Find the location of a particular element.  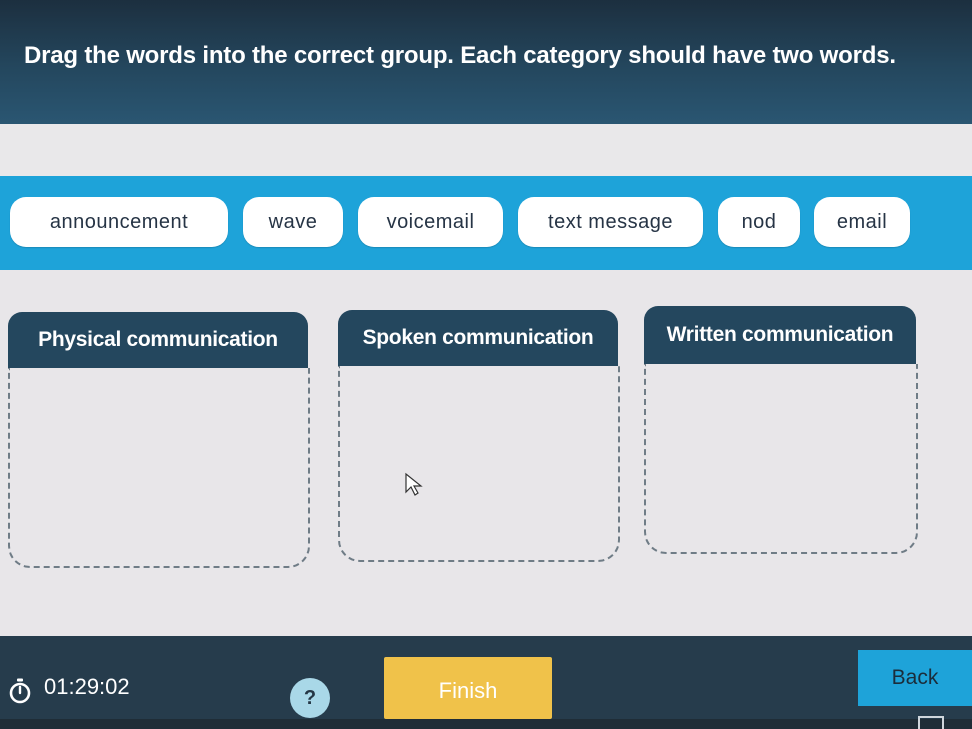

back-button: Back is located at coordinates (915, 678).